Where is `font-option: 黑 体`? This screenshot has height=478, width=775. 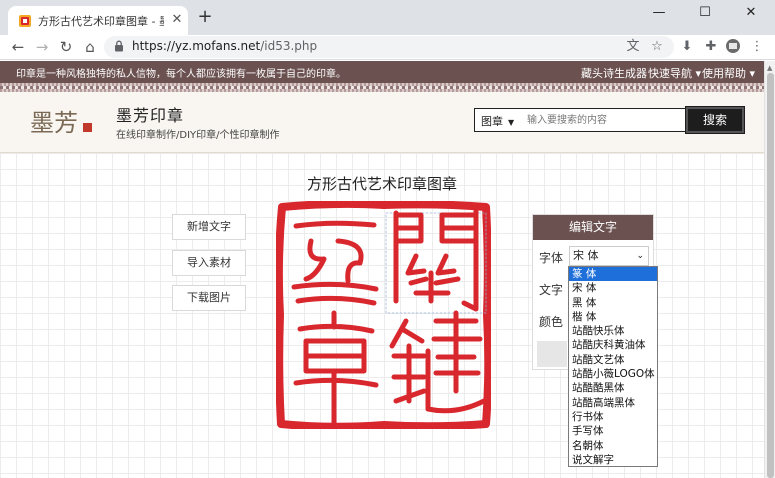
font-option: 黑 体 is located at coordinates (613, 303).